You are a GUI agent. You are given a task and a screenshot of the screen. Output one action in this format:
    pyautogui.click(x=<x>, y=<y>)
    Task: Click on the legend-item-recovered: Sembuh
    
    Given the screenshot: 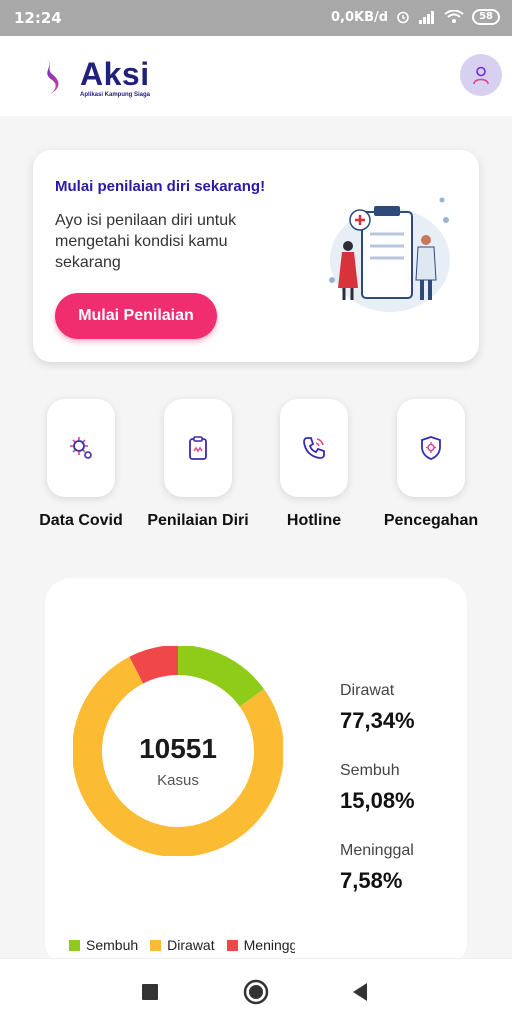 What is the action you would take?
    pyautogui.click(x=103, y=945)
    